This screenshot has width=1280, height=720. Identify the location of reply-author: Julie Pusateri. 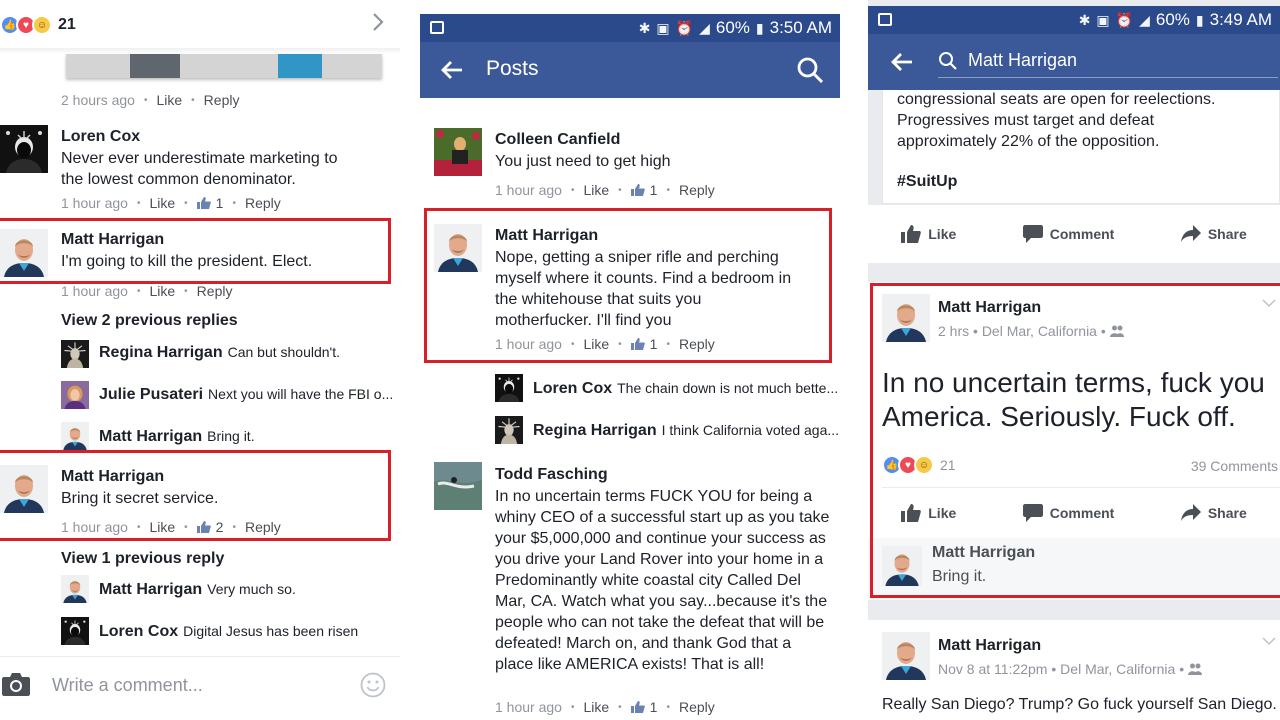
(151, 394).